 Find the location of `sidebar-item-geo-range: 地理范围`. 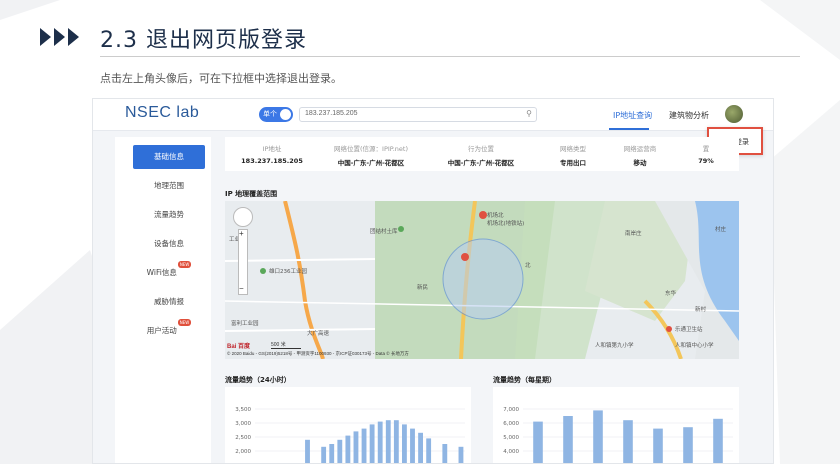

sidebar-item-geo-range: 地理范围 is located at coordinates (169, 186).